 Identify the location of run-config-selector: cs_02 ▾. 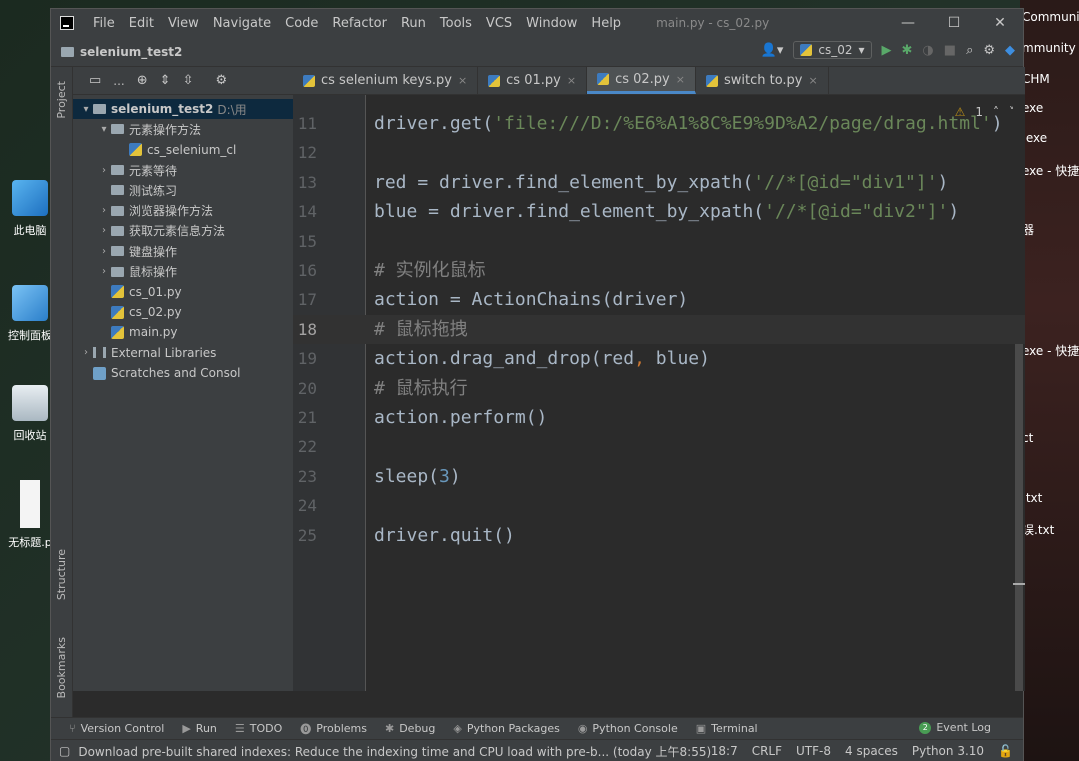
(832, 50).